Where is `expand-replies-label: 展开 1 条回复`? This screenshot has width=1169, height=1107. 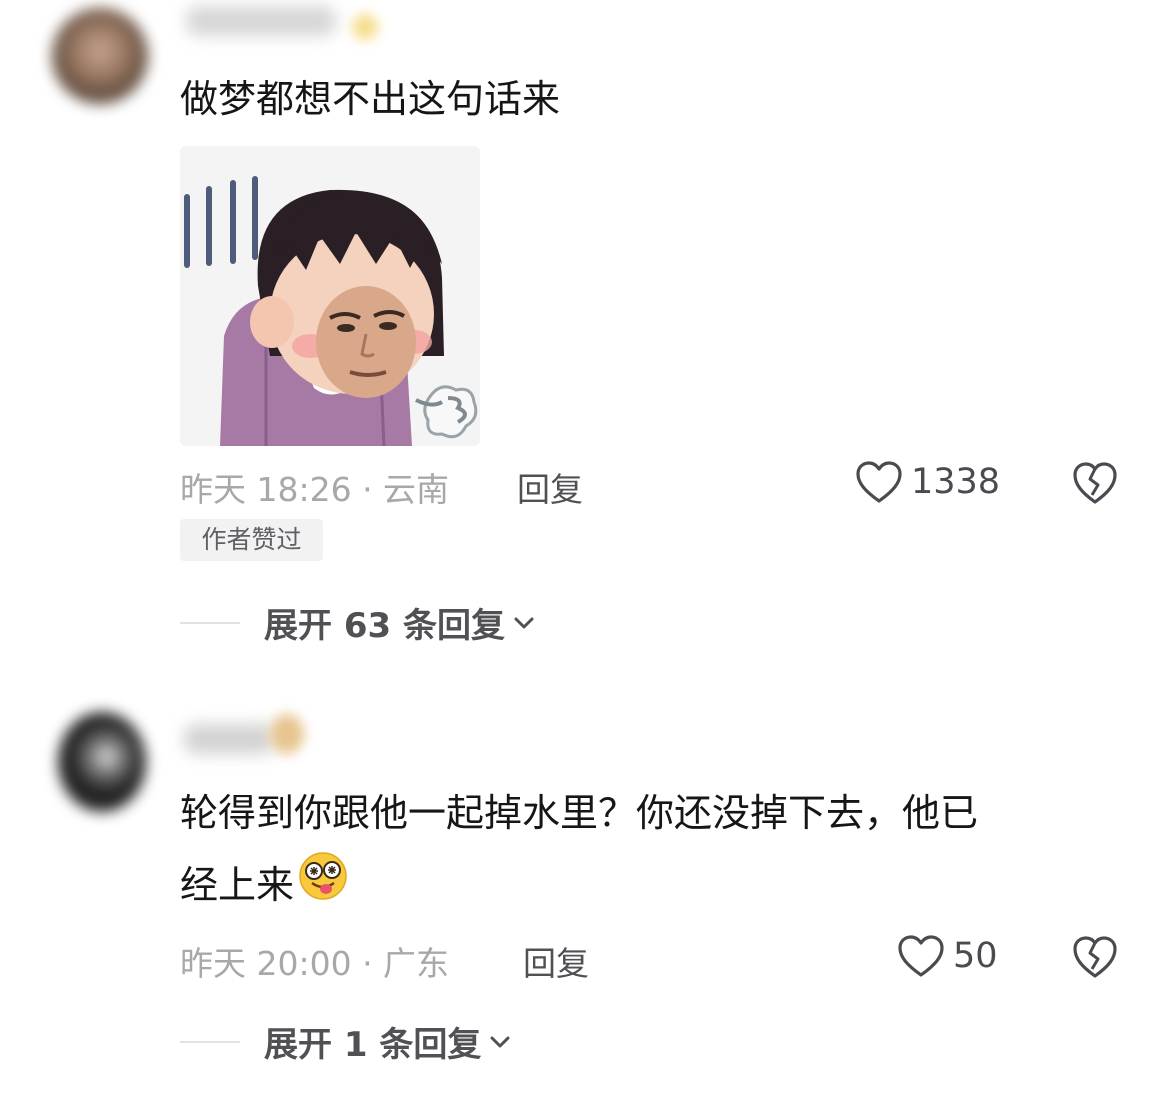
expand-replies-label: 展开 1 条回复 is located at coordinates (373, 1045).